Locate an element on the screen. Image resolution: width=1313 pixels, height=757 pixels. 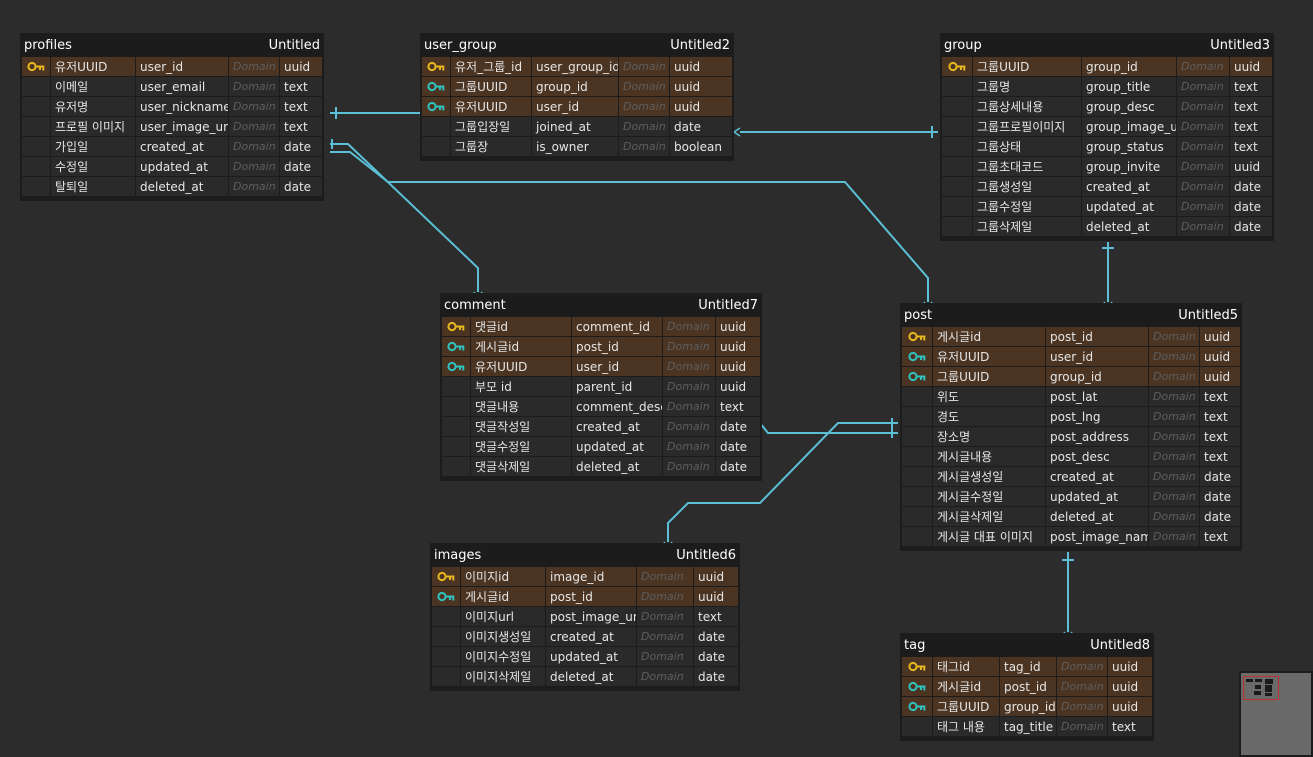
logical-name-cell: 장소명 is located at coordinates (989, 436).